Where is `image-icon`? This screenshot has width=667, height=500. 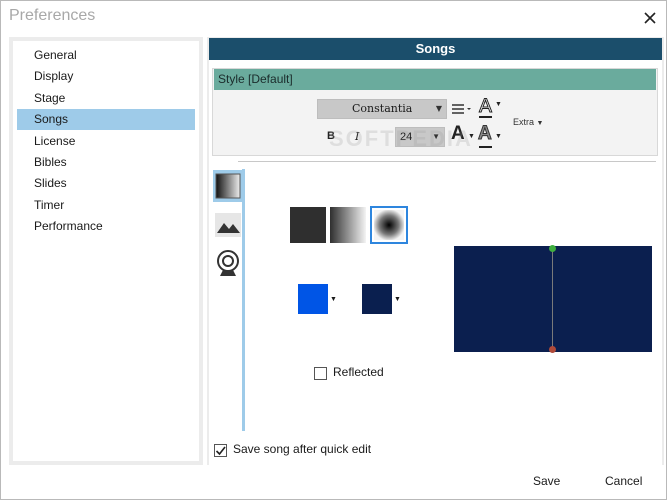
image-icon is located at coordinates (228, 225).